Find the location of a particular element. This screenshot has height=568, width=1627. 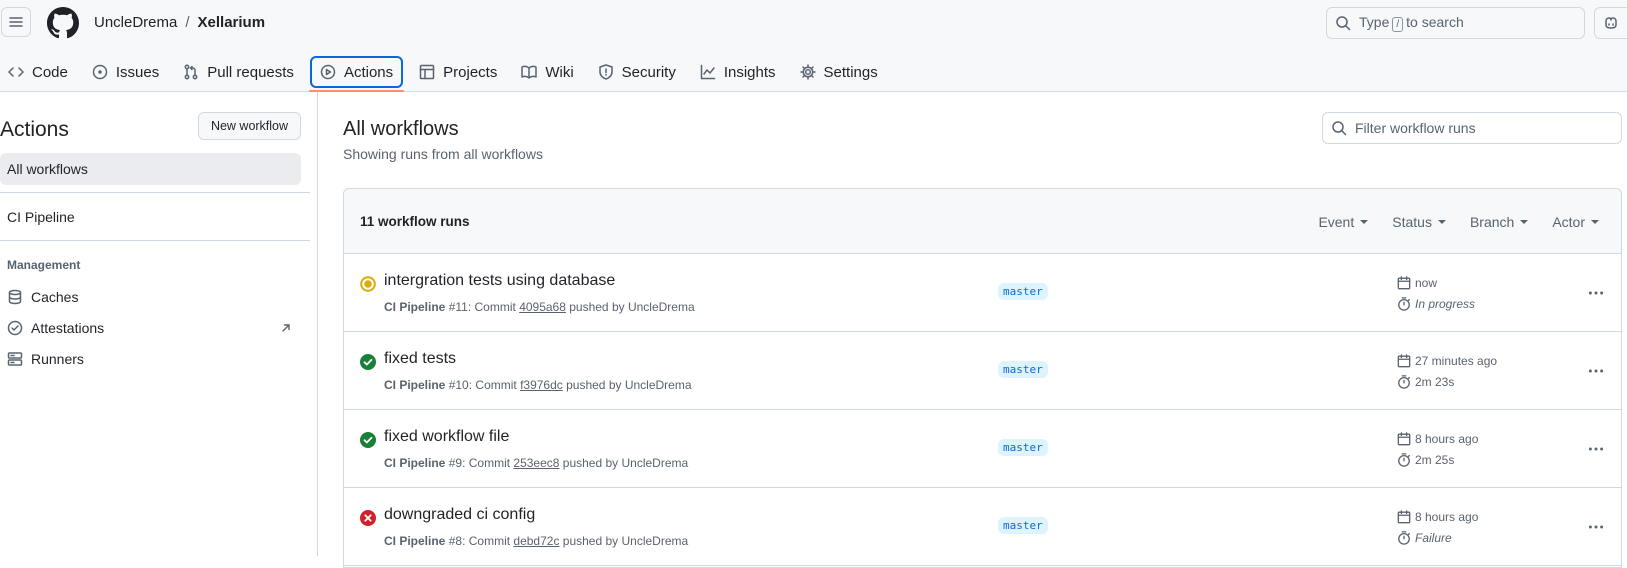

x-circle-icon is located at coordinates (368, 518).